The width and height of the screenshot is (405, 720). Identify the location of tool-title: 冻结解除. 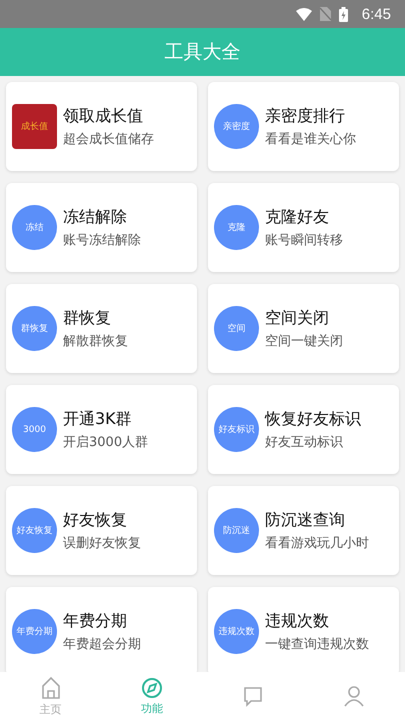
(95, 217).